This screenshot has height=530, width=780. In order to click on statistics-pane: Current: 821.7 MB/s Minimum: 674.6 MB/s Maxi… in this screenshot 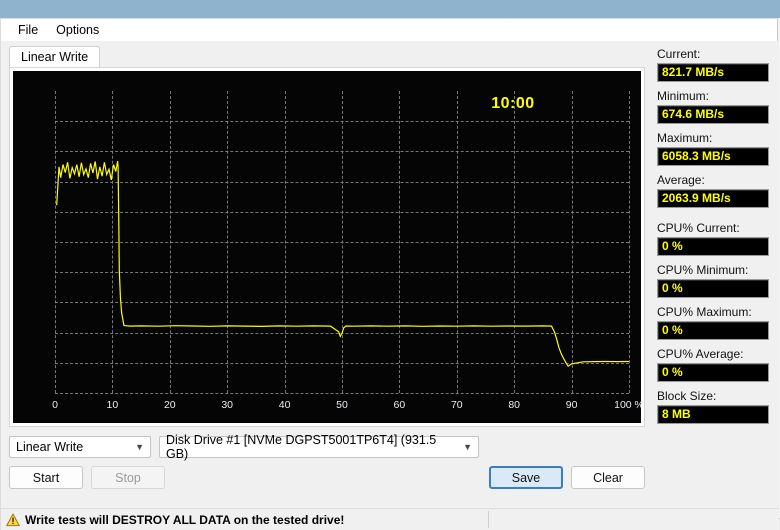, I will do `click(716, 285)`.